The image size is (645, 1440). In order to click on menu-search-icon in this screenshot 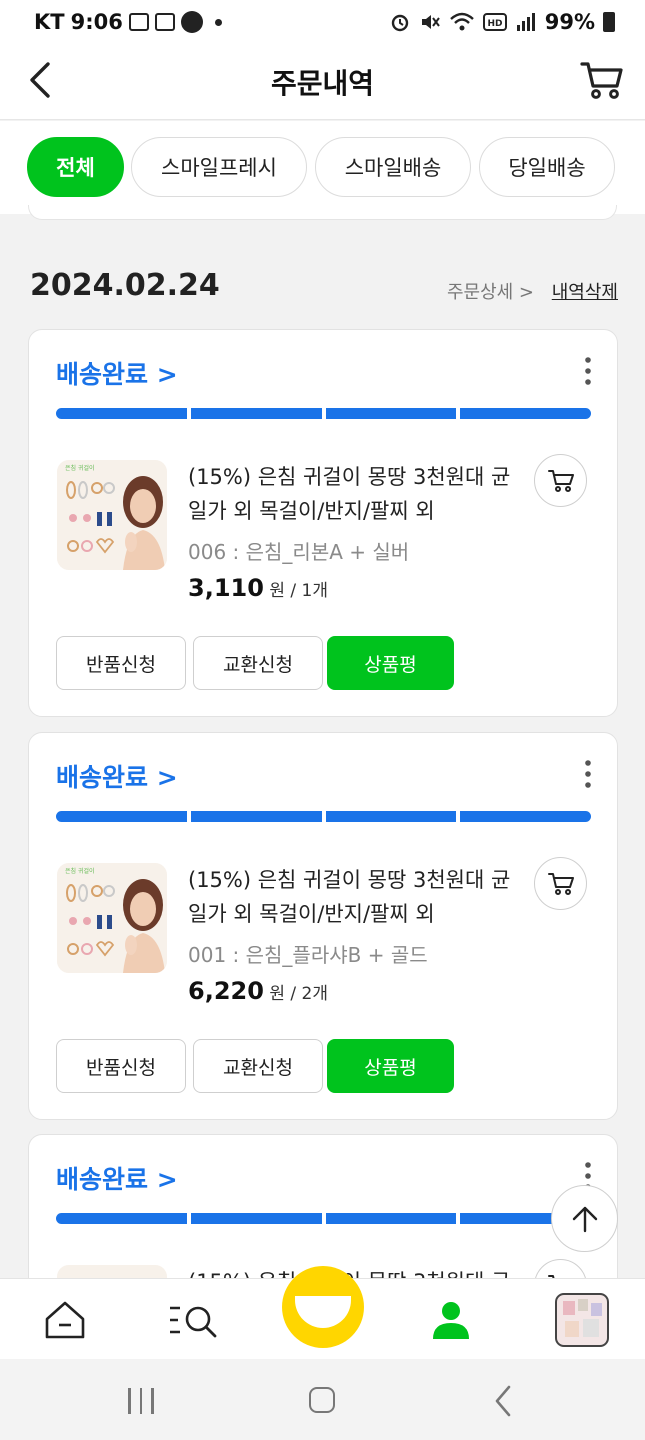, I will do `click(193, 1321)`.